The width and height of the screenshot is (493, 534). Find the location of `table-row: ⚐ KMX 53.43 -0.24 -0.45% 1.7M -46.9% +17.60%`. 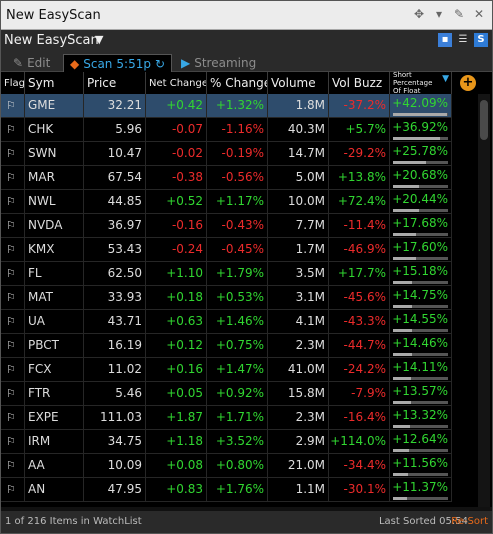

table-row: ⚐ KMX 53.43 -0.24 -0.45% 1.7M -46.9% +17.60% is located at coordinates (226, 250).